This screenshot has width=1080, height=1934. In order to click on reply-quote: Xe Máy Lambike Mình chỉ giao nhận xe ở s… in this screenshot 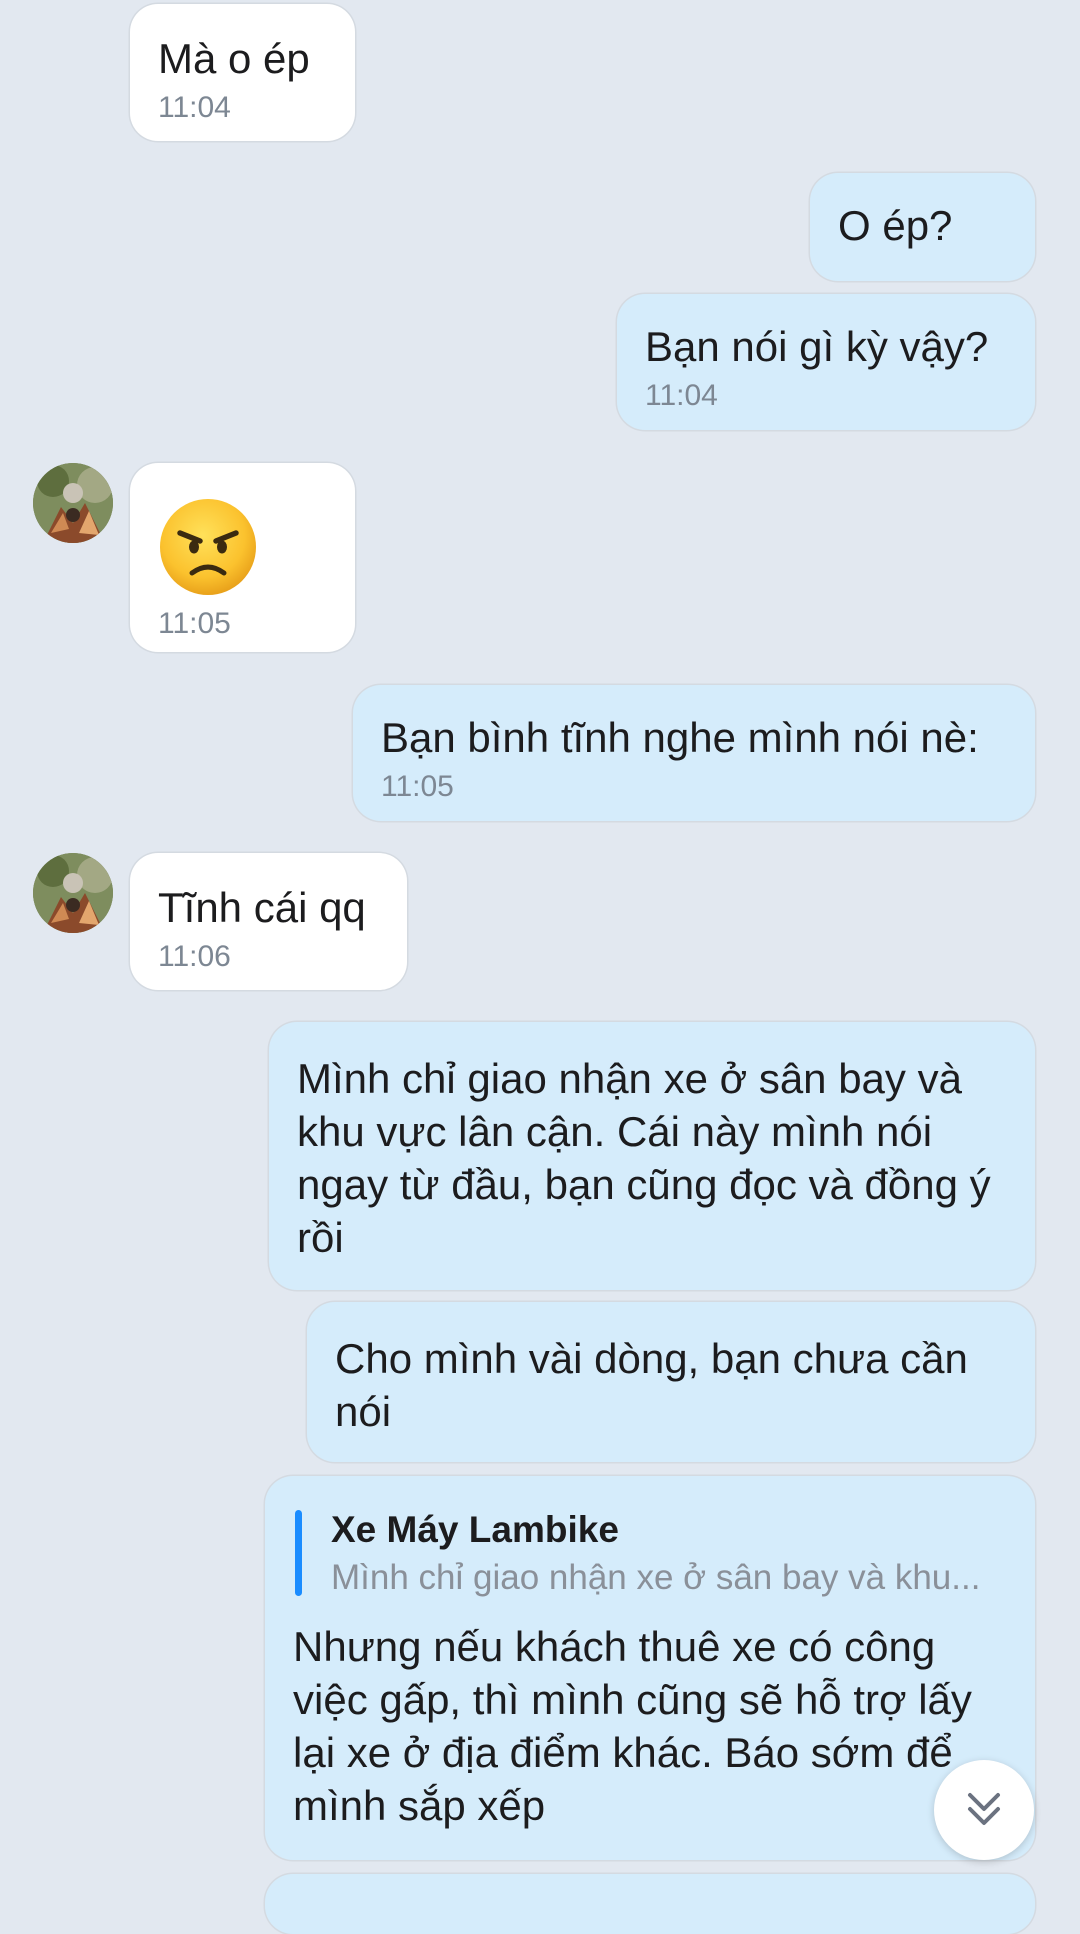, I will do `click(651, 1554)`.